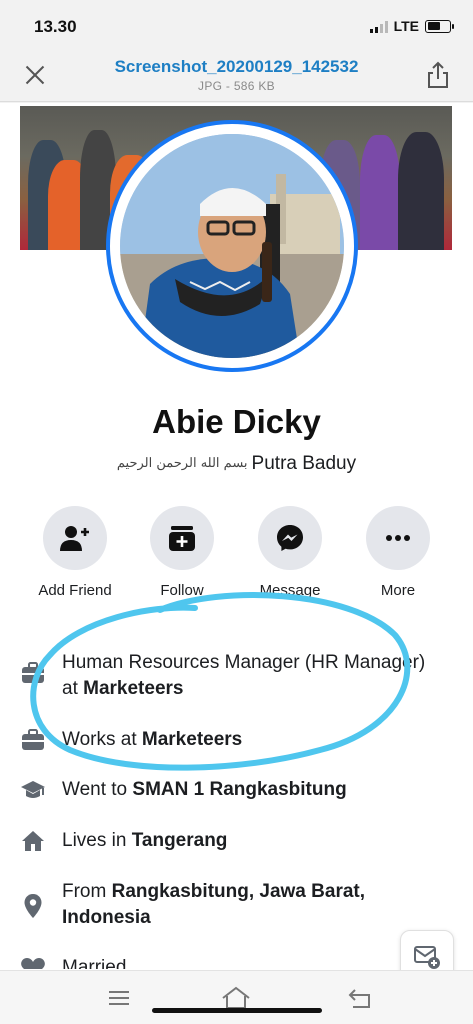 This screenshot has width=473, height=1024. I want to click on more-button: More, so click(398, 552).